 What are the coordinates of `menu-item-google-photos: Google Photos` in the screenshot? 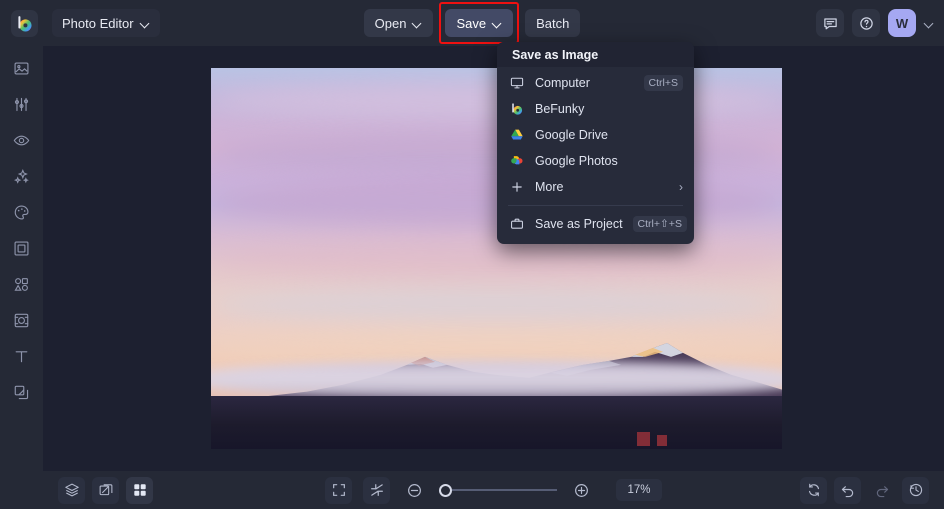 It's located at (595, 161).